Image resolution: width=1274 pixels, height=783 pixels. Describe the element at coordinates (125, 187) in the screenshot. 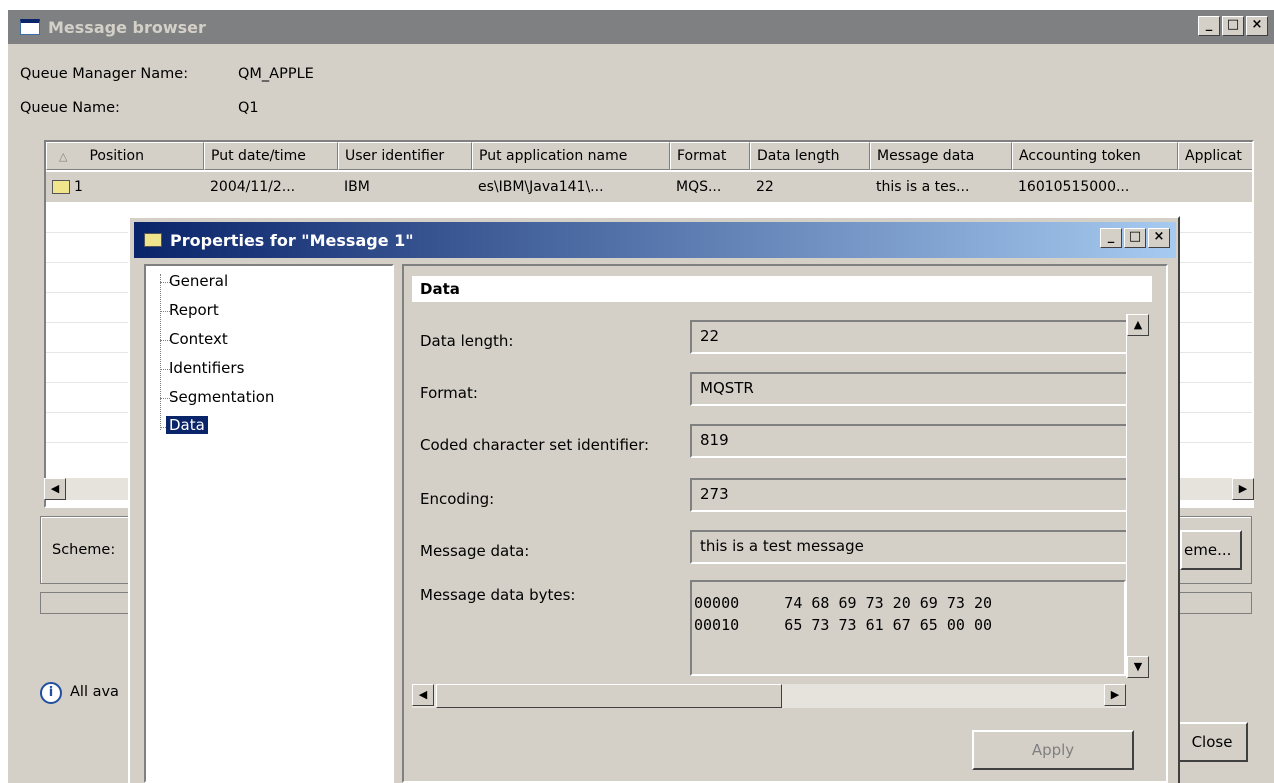

I see `message-icon-cell: 1` at that location.